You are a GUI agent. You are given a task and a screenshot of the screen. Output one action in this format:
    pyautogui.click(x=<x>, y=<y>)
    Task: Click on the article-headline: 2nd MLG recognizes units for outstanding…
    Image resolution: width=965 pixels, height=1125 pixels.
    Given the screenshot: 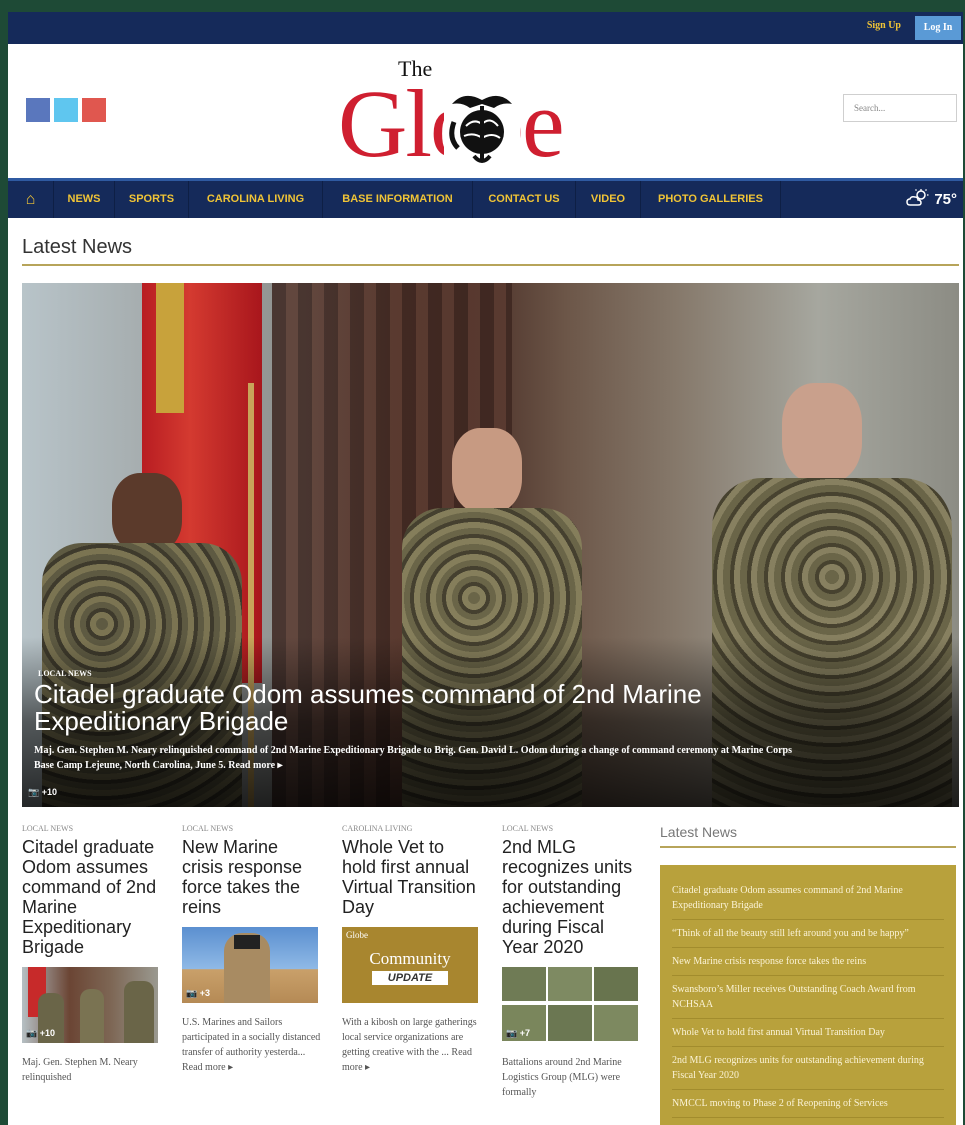 What is the action you would take?
    pyautogui.click(x=572, y=897)
    